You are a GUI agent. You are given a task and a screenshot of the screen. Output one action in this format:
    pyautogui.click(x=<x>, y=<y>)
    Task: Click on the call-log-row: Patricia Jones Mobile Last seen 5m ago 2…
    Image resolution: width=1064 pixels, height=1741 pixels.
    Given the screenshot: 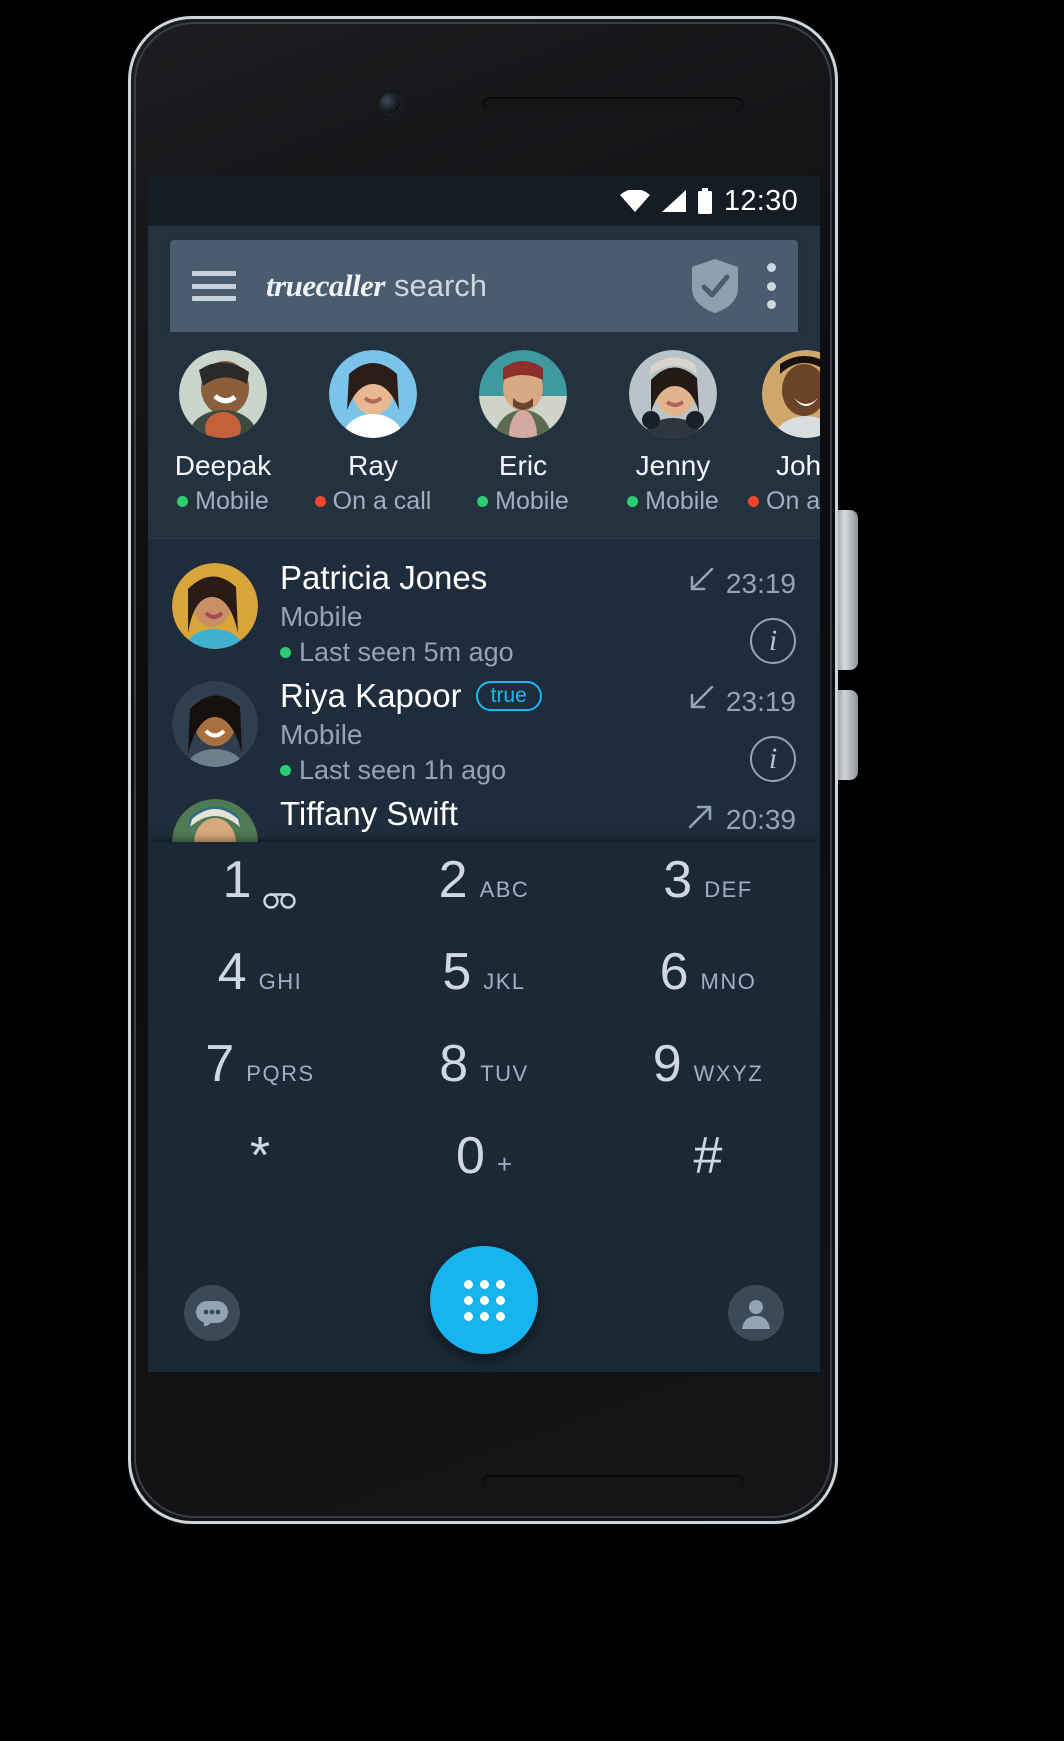 What is the action you would take?
    pyautogui.click(x=484, y=603)
    